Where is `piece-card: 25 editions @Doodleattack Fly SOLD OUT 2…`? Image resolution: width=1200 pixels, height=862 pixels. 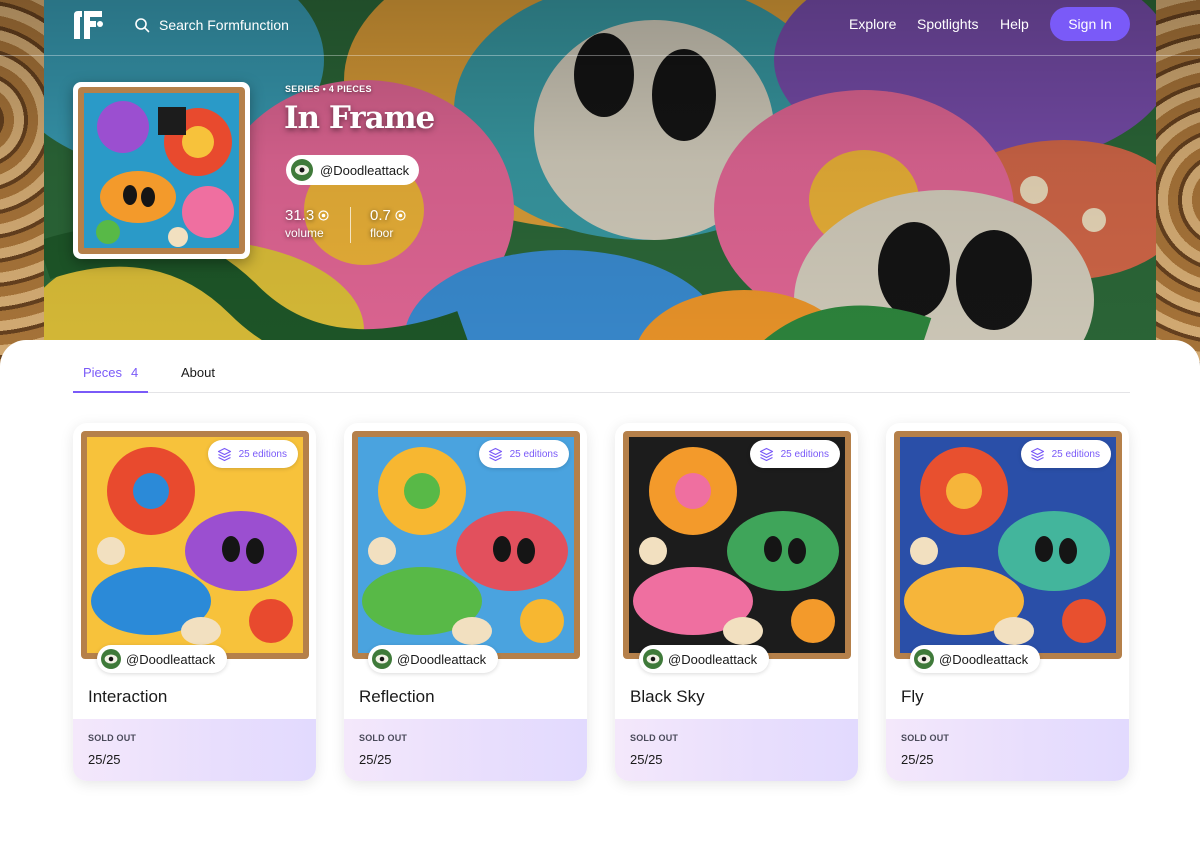 piece-card: 25 editions @Doodleattack Fly SOLD OUT 2… is located at coordinates (1007, 602).